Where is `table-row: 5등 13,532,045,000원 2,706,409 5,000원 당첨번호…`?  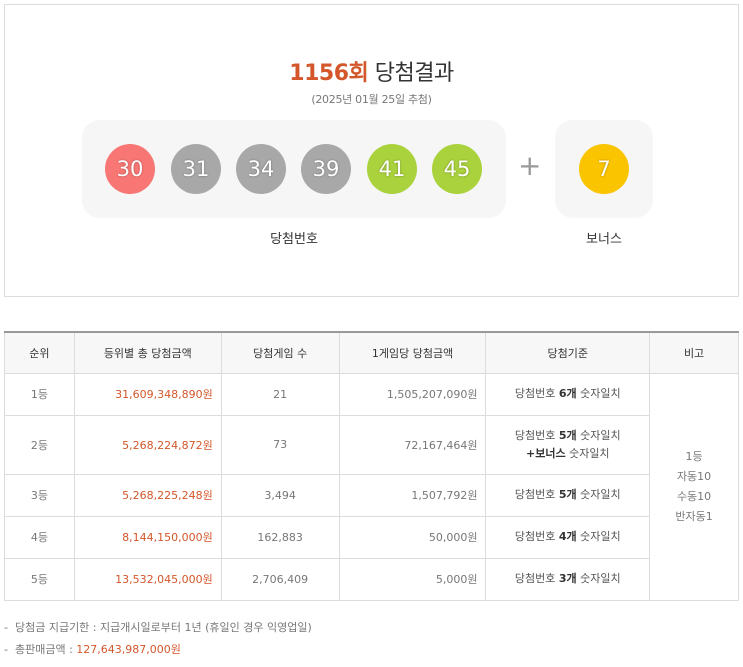 table-row: 5등 13,532,045,000원 2,706,409 5,000원 당첨번호… is located at coordinates (371, 579).